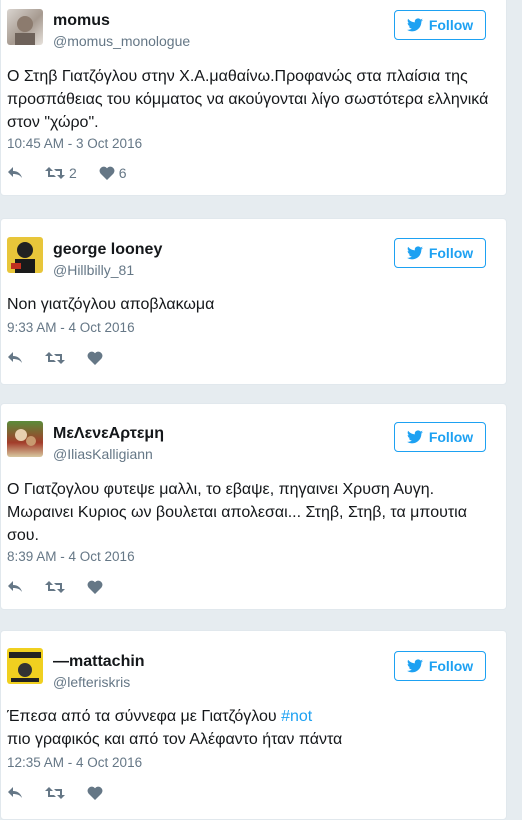  What do you see at coordinates (74, 143) in the screenshot?
I see `tweet-timestamp: 10:45 AM - 3 Oct 2016` at bounding box center [74, 143].